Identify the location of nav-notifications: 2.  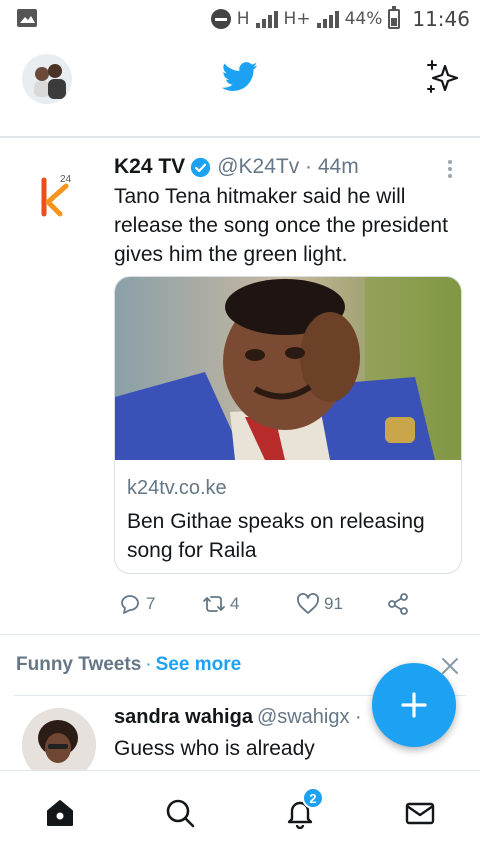
(302, 809).